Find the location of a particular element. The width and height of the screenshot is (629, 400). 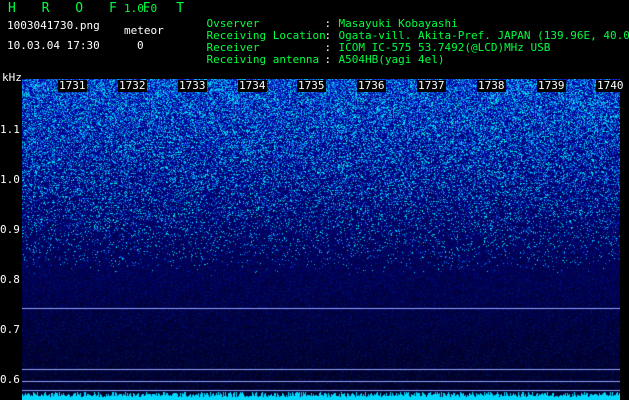

x-tick-label: 1740 is located at coordinates (610, 85).